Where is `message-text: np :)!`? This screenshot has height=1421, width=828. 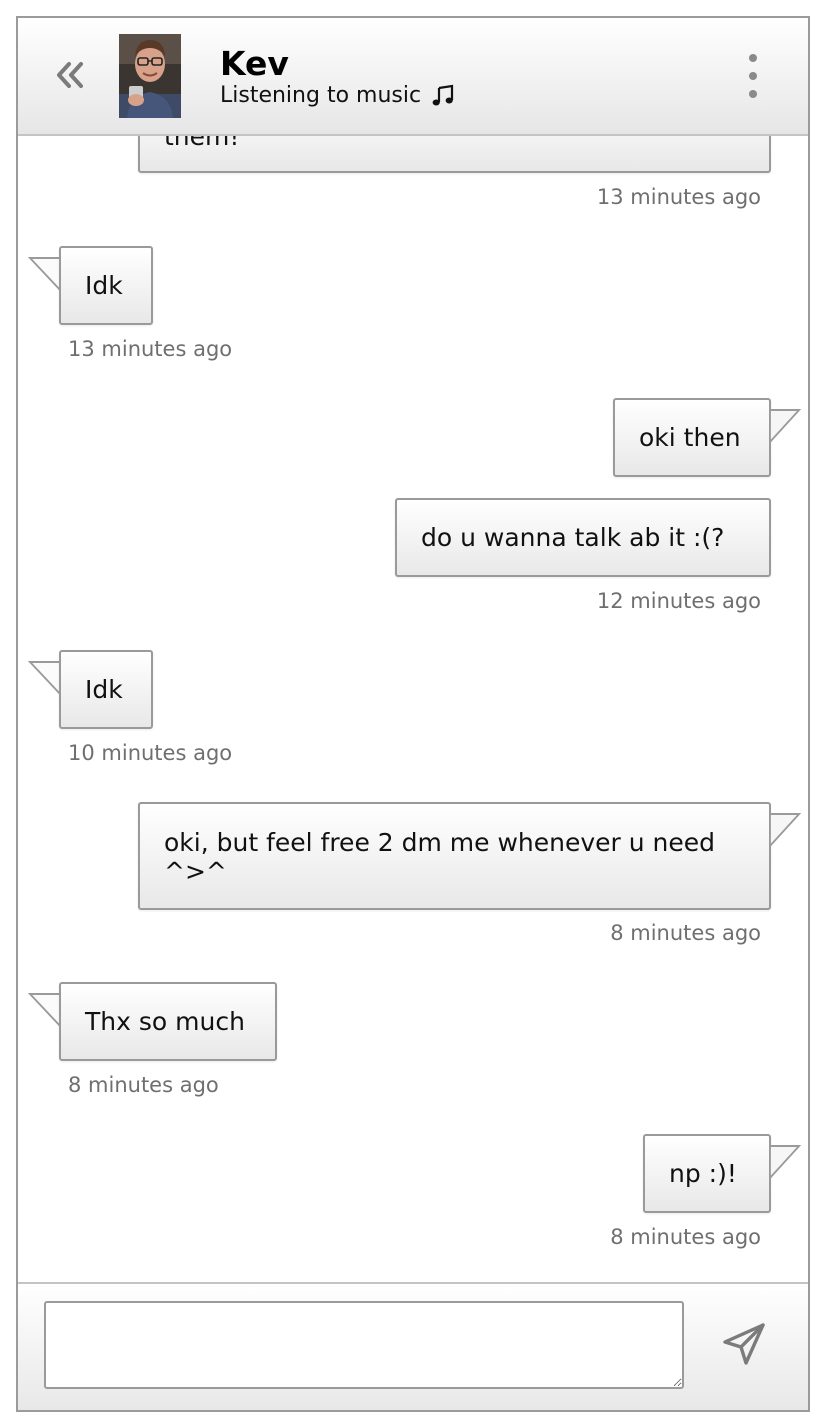 message-text: np :)! is located at coordinates (703, 1173).